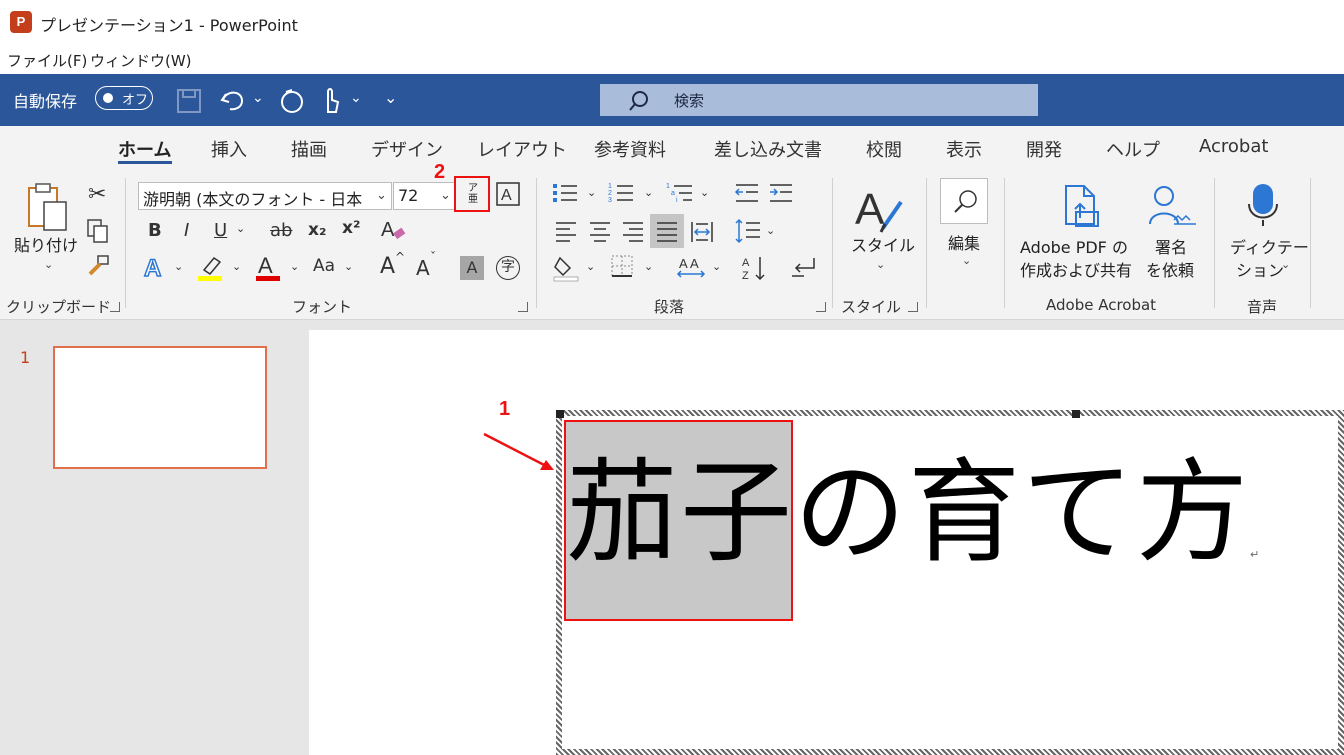 The height and width of the screenshot is (755, 1344). I want to click on create-pdf-icon, so click(1082, 206).